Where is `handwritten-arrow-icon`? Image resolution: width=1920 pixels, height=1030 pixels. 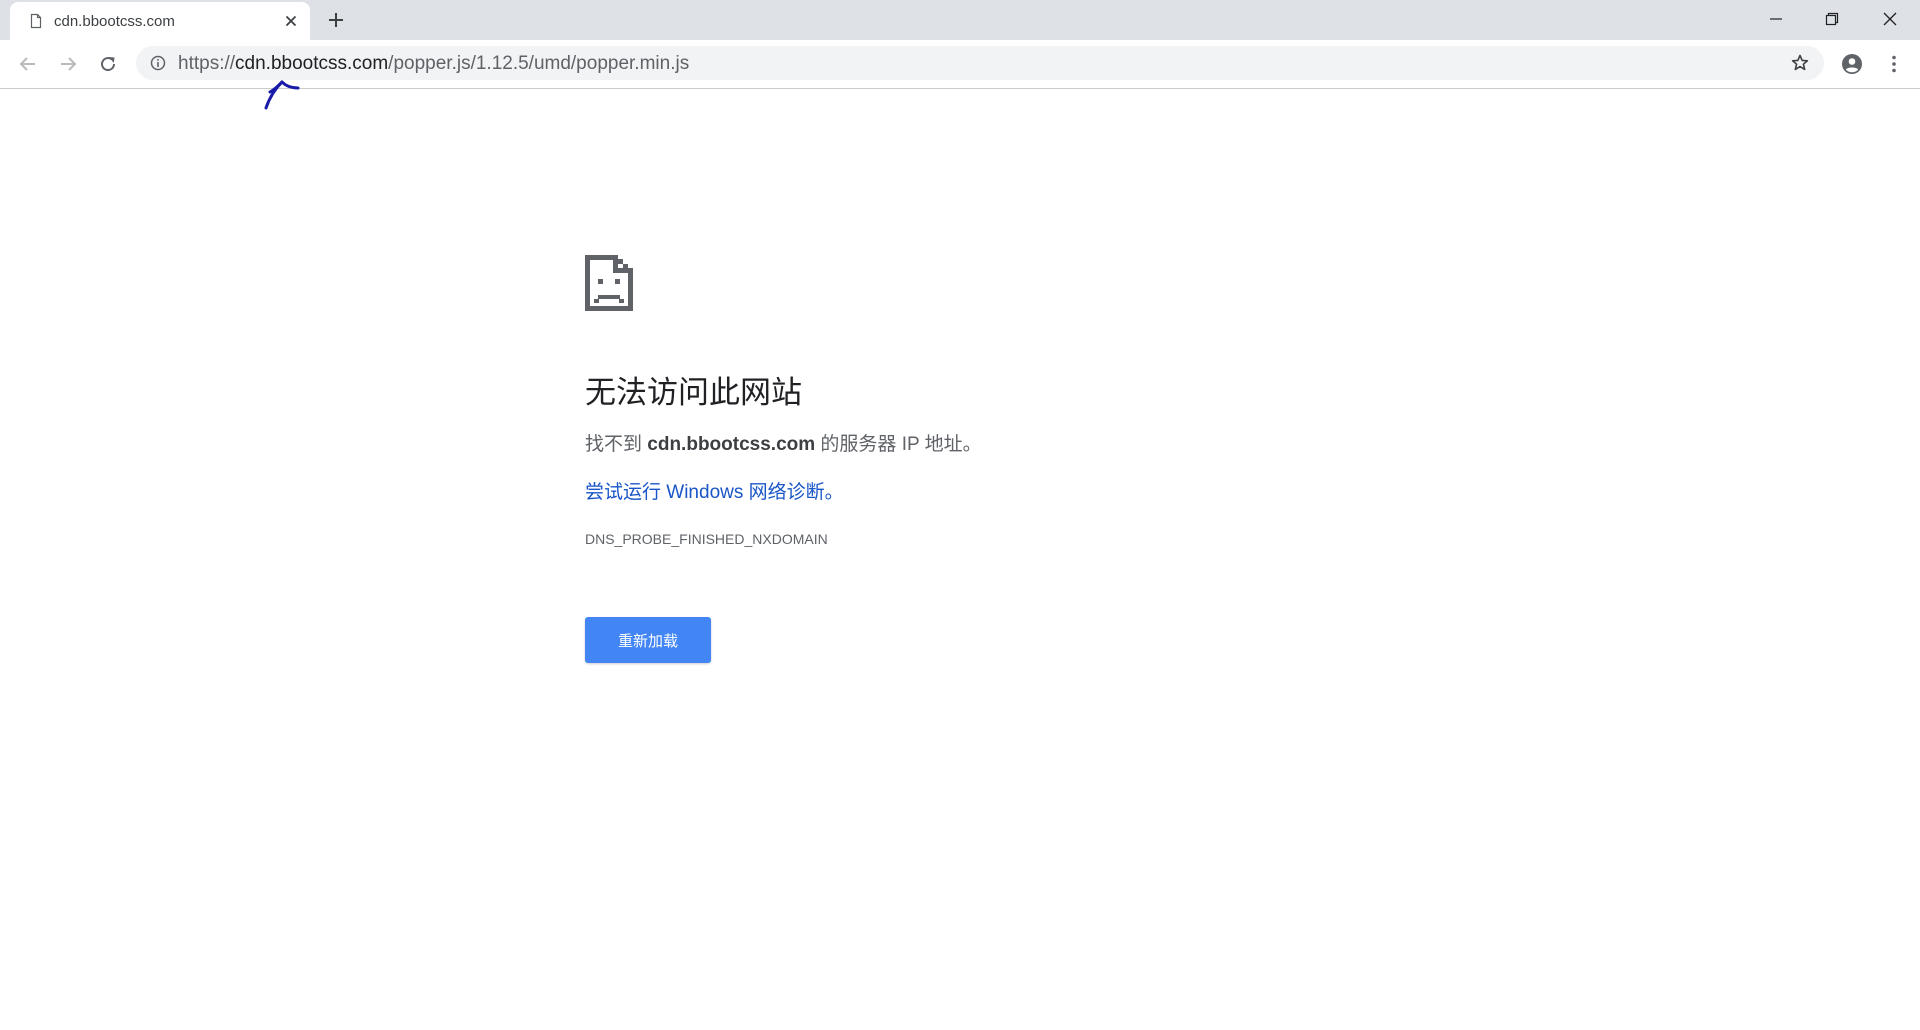 handwritten-arrow-icon is located at coordinates (282, 95).